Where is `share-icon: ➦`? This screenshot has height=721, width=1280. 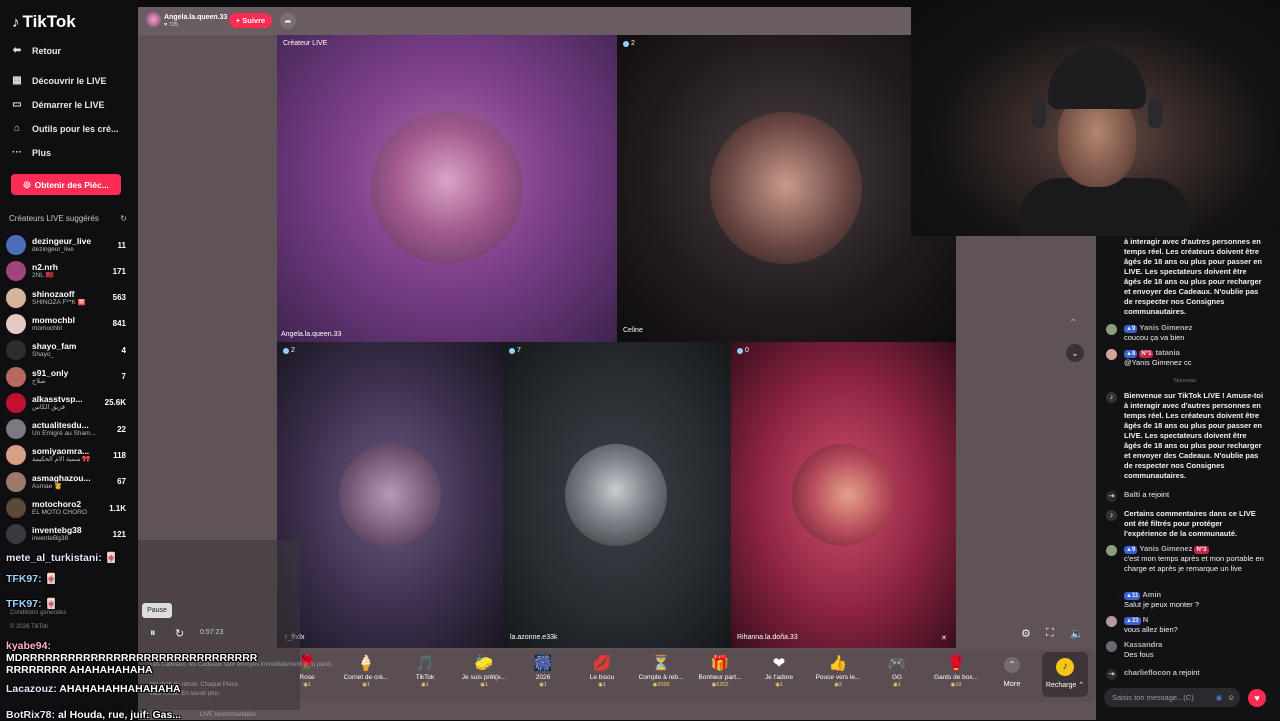 share-icon: ➦ is located at coordinates (288, 21).